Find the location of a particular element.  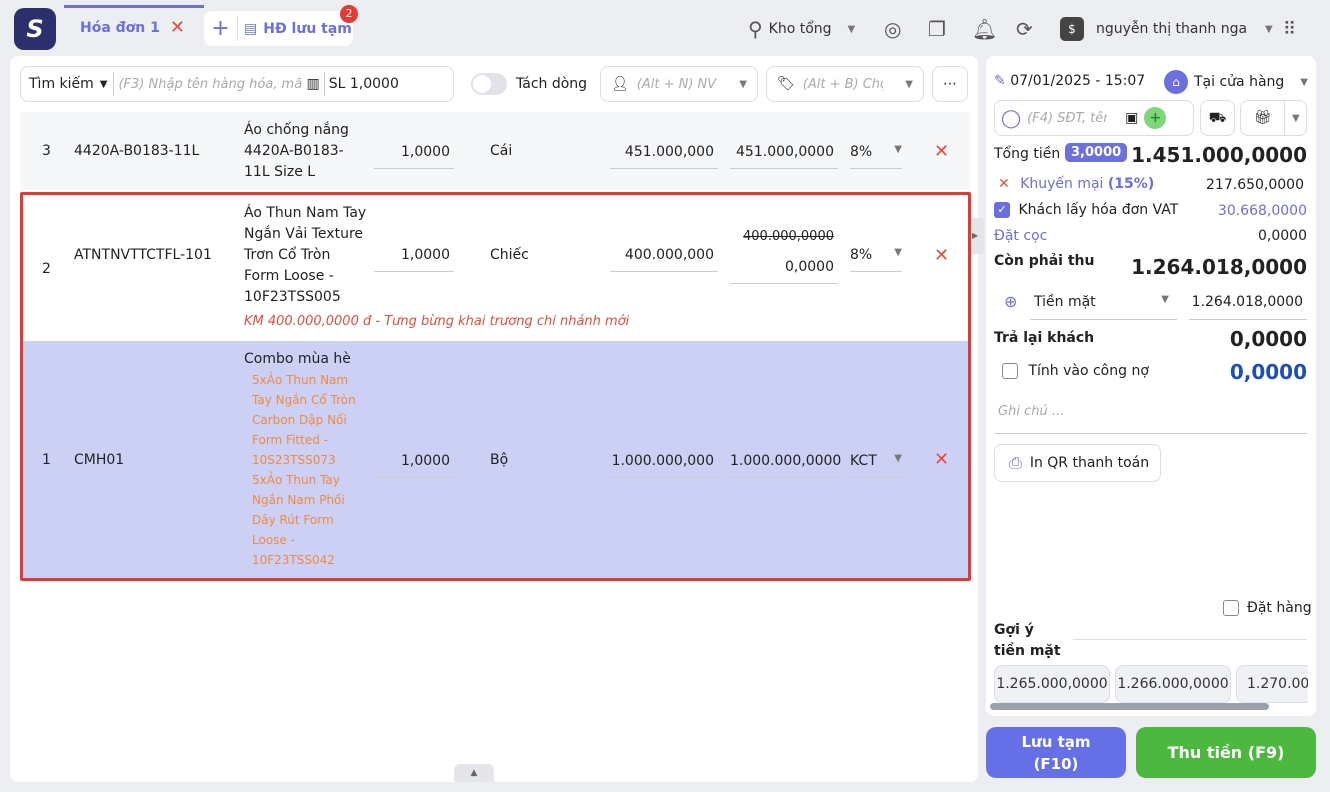

refresh-icon: ⟳ is located at coordinates (1024, 29).